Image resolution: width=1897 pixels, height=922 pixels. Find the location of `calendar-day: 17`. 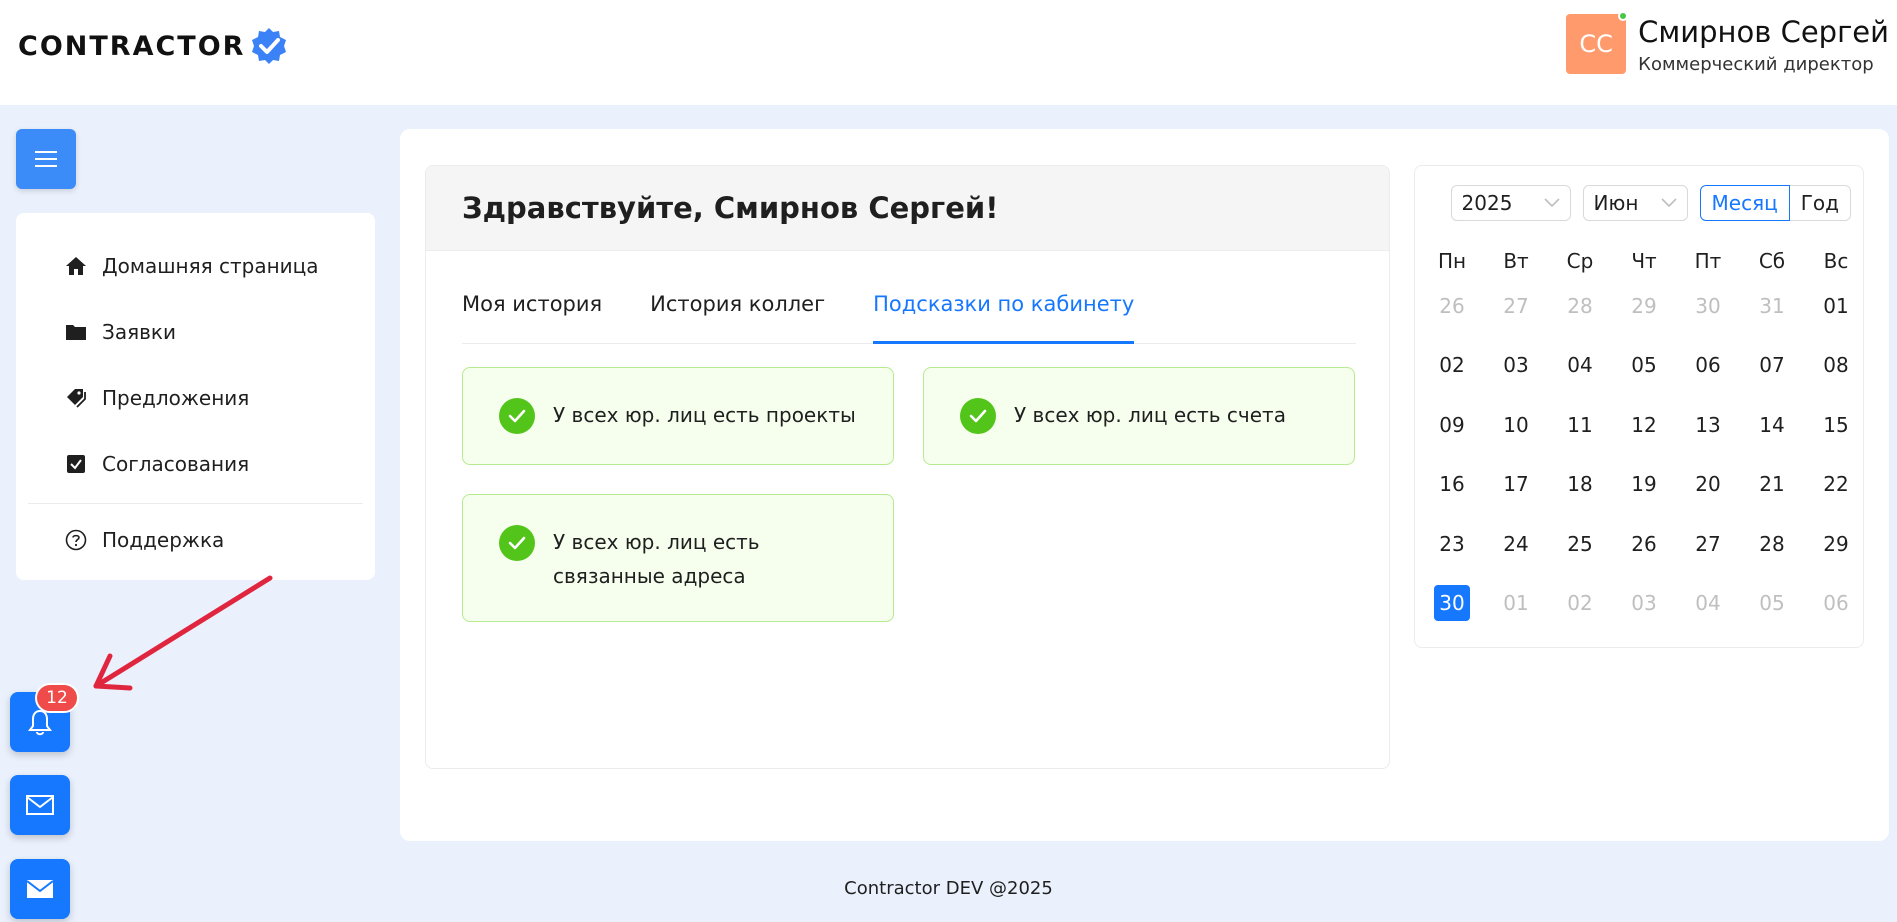

calendar-day: 17 is located at coordinates (1516, 484).